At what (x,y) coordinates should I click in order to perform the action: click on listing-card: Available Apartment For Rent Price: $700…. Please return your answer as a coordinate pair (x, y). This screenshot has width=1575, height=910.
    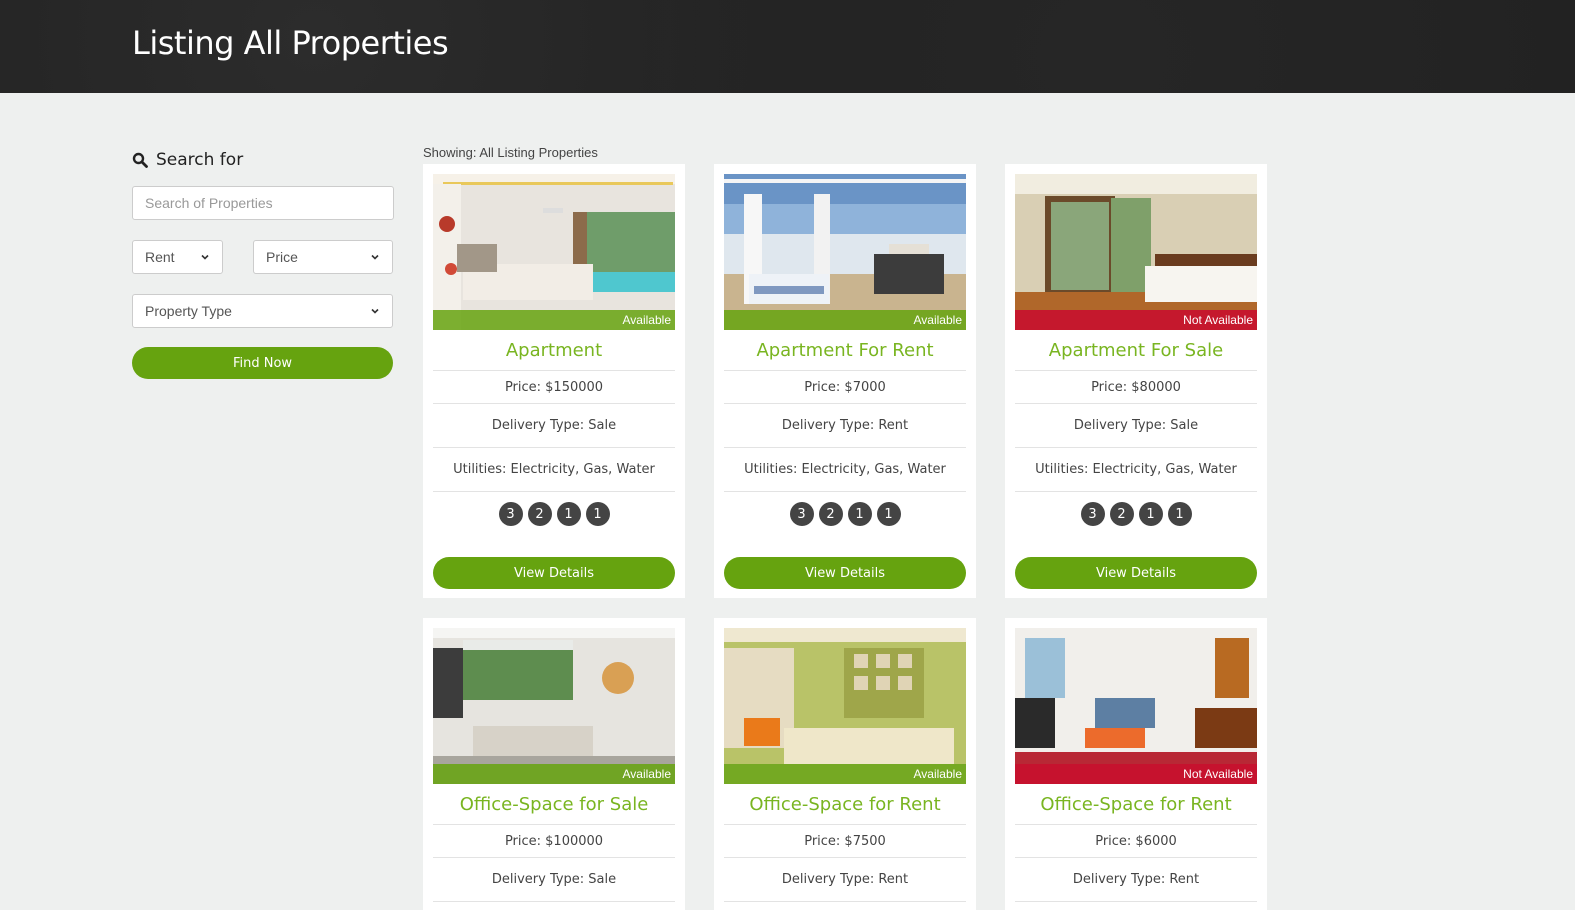
    Looking at the image, I should click on (845, 381).